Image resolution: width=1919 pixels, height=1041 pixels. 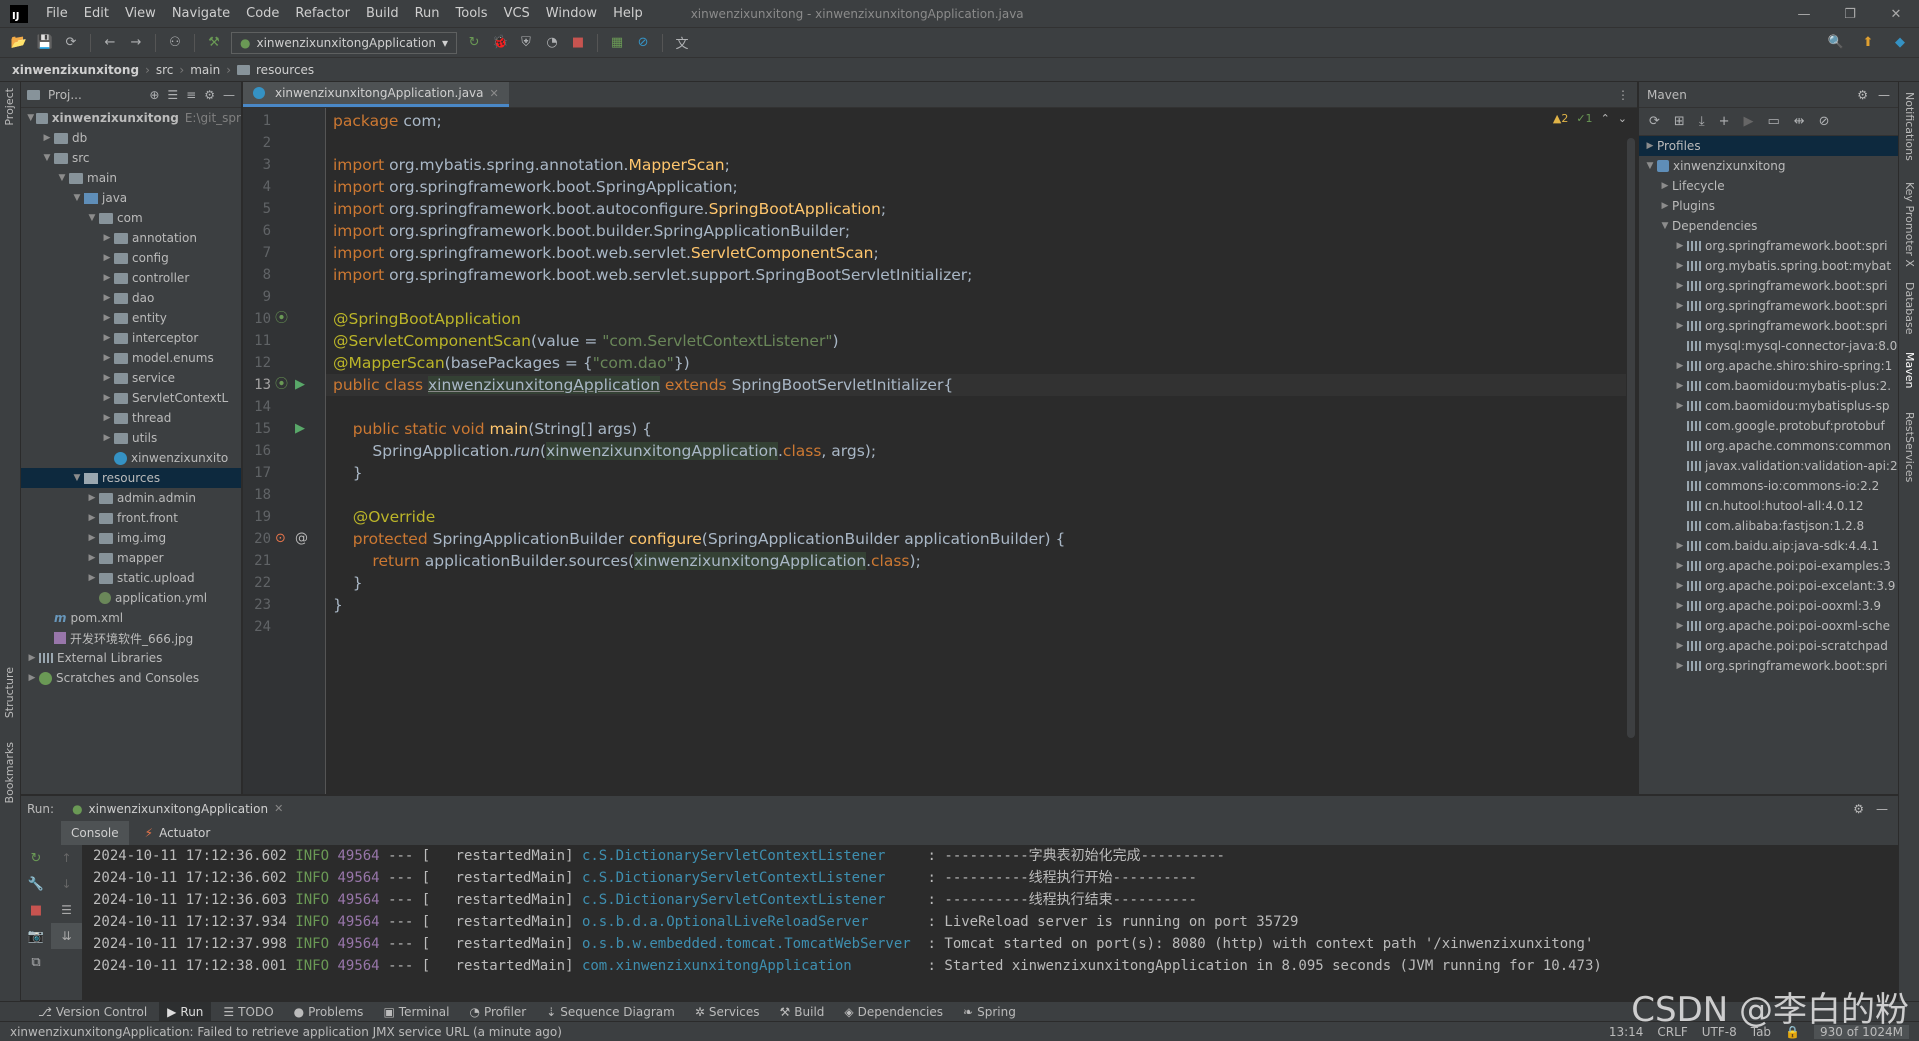 What do you see at coordinates (1768, 406) in the screenshot?
I see `maven-tree-item: ▶ com.baomidou:mybatisplus-sp` at bounding box center [1768, 406].